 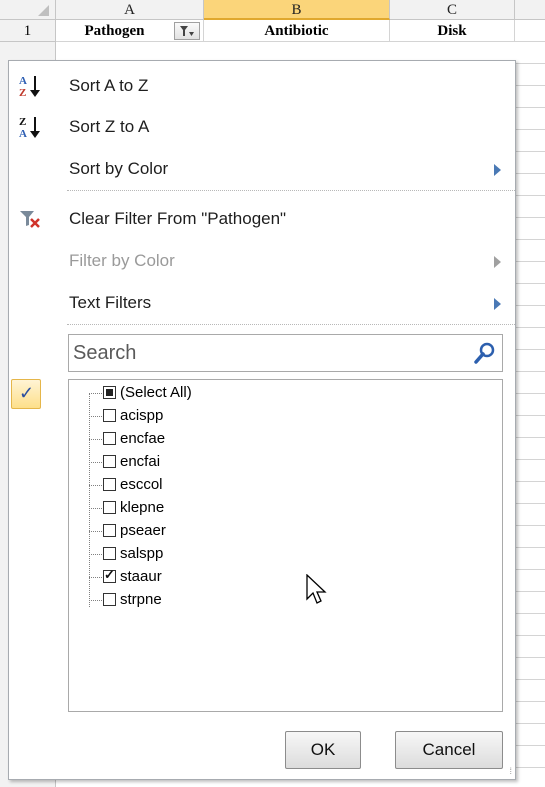 What do you see at coordinates (143, 438) in the screenshot?
I see `filter-item-label: encfae` at bounding box center [143, 438].